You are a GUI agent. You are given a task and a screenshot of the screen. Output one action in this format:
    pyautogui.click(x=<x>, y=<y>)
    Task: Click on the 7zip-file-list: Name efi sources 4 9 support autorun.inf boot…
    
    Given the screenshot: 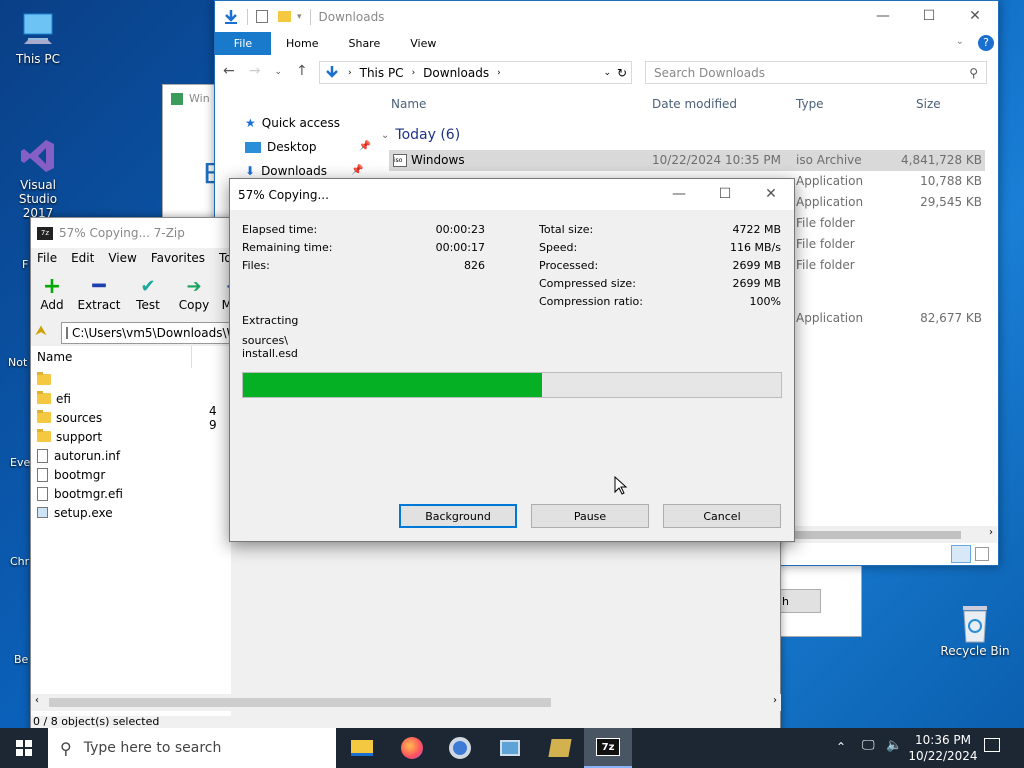 What is the action you would take?
    pyautogui.click(x=131, y=531)
    